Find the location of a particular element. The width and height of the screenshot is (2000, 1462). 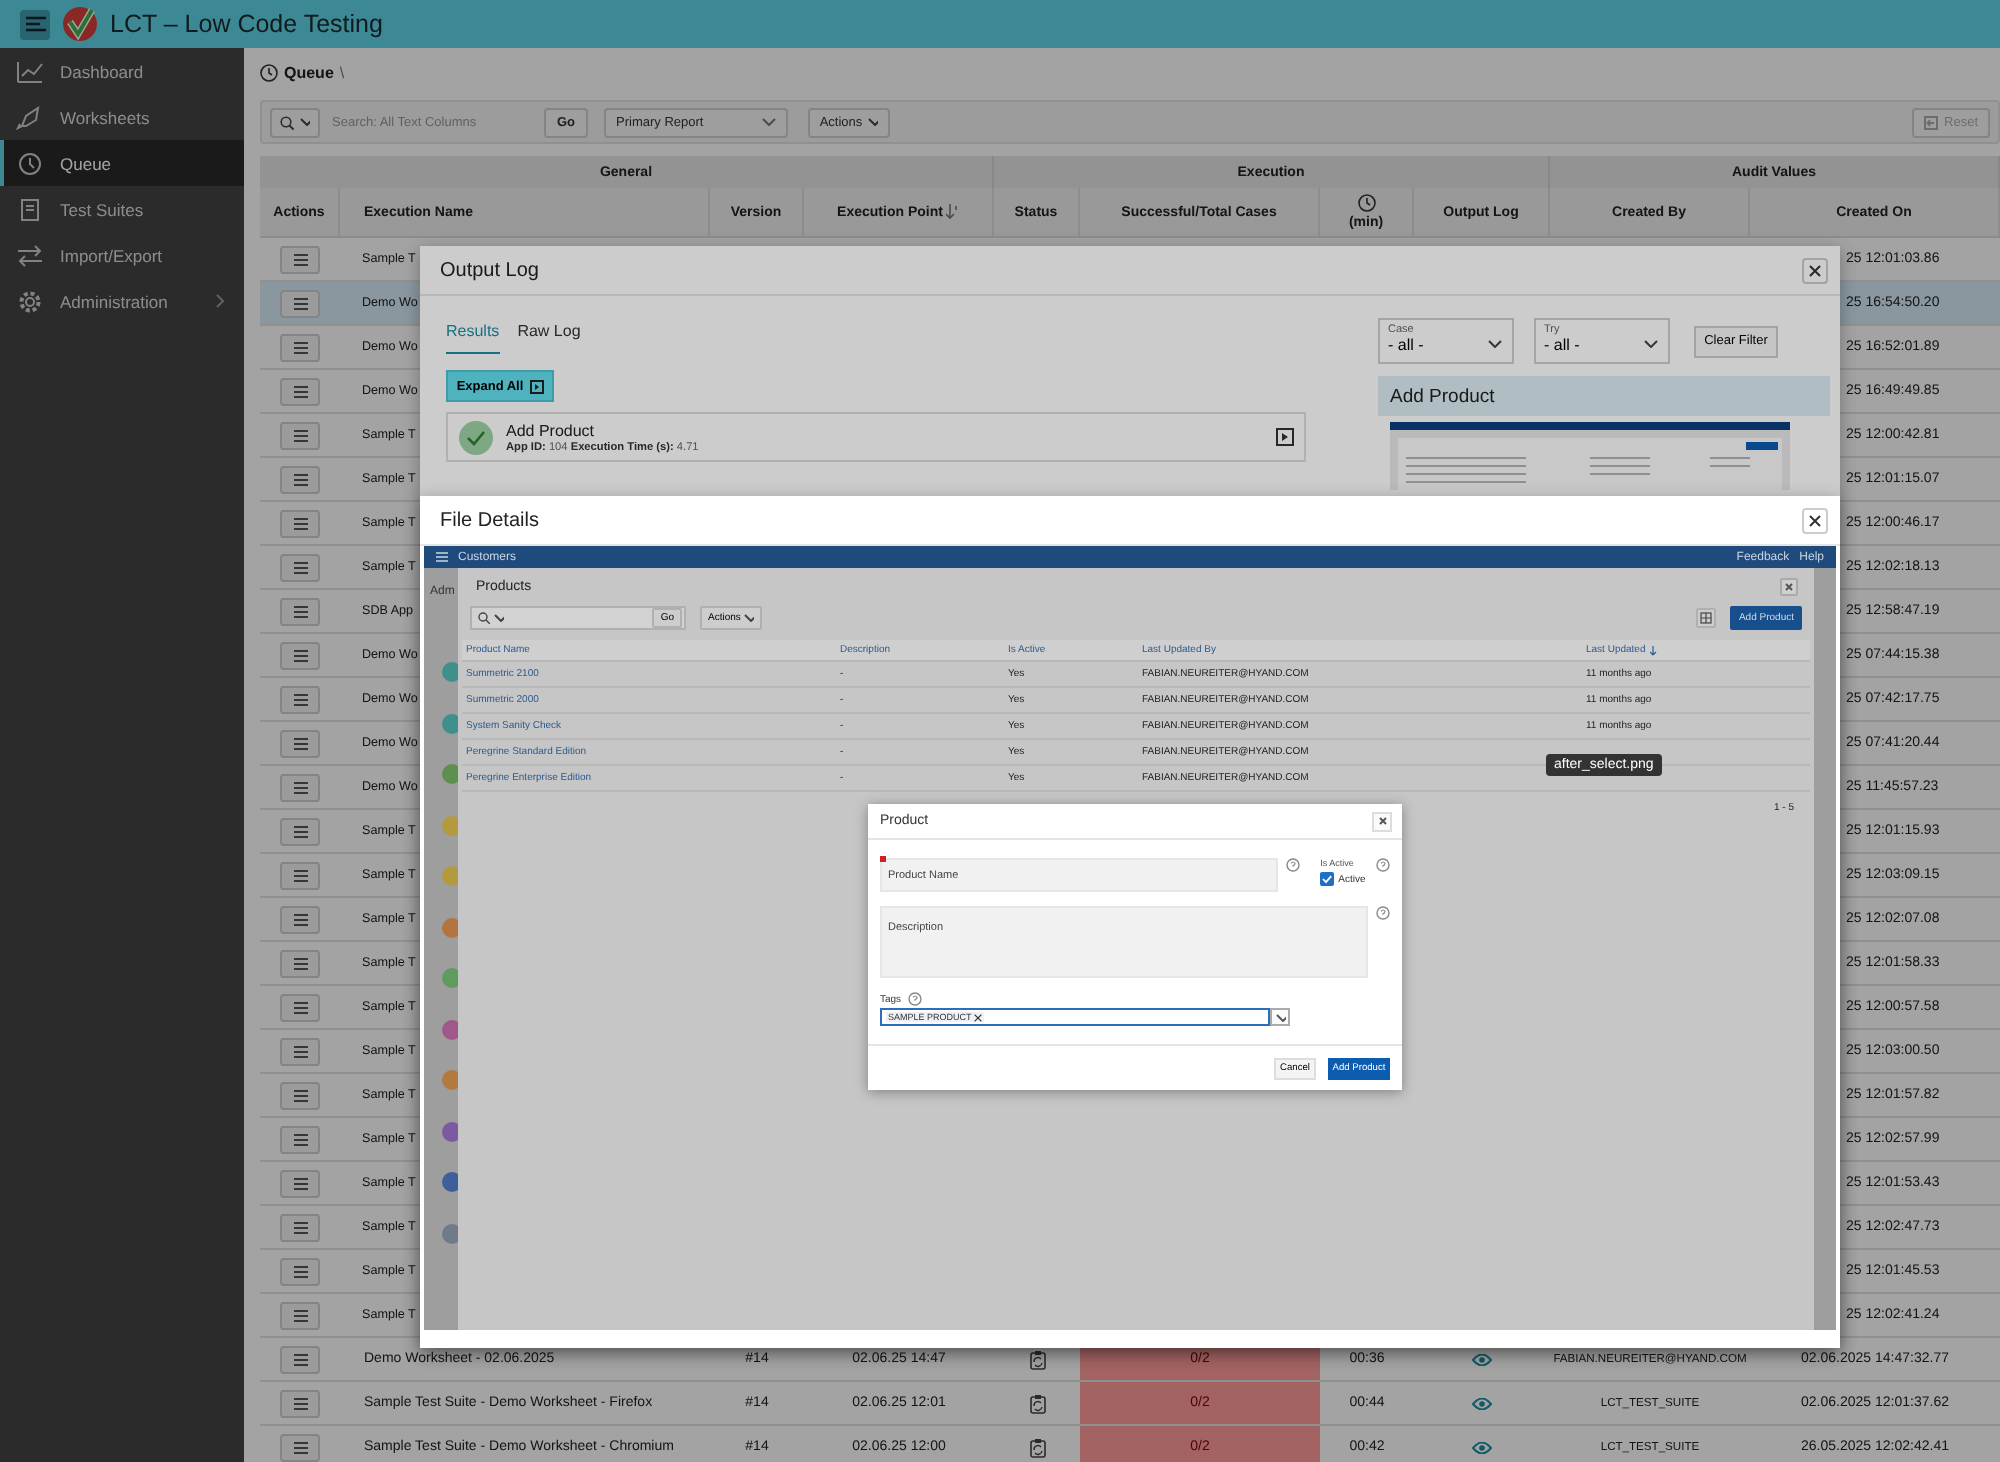

nav-item: Worksheets is located at coordinates (122, 117).